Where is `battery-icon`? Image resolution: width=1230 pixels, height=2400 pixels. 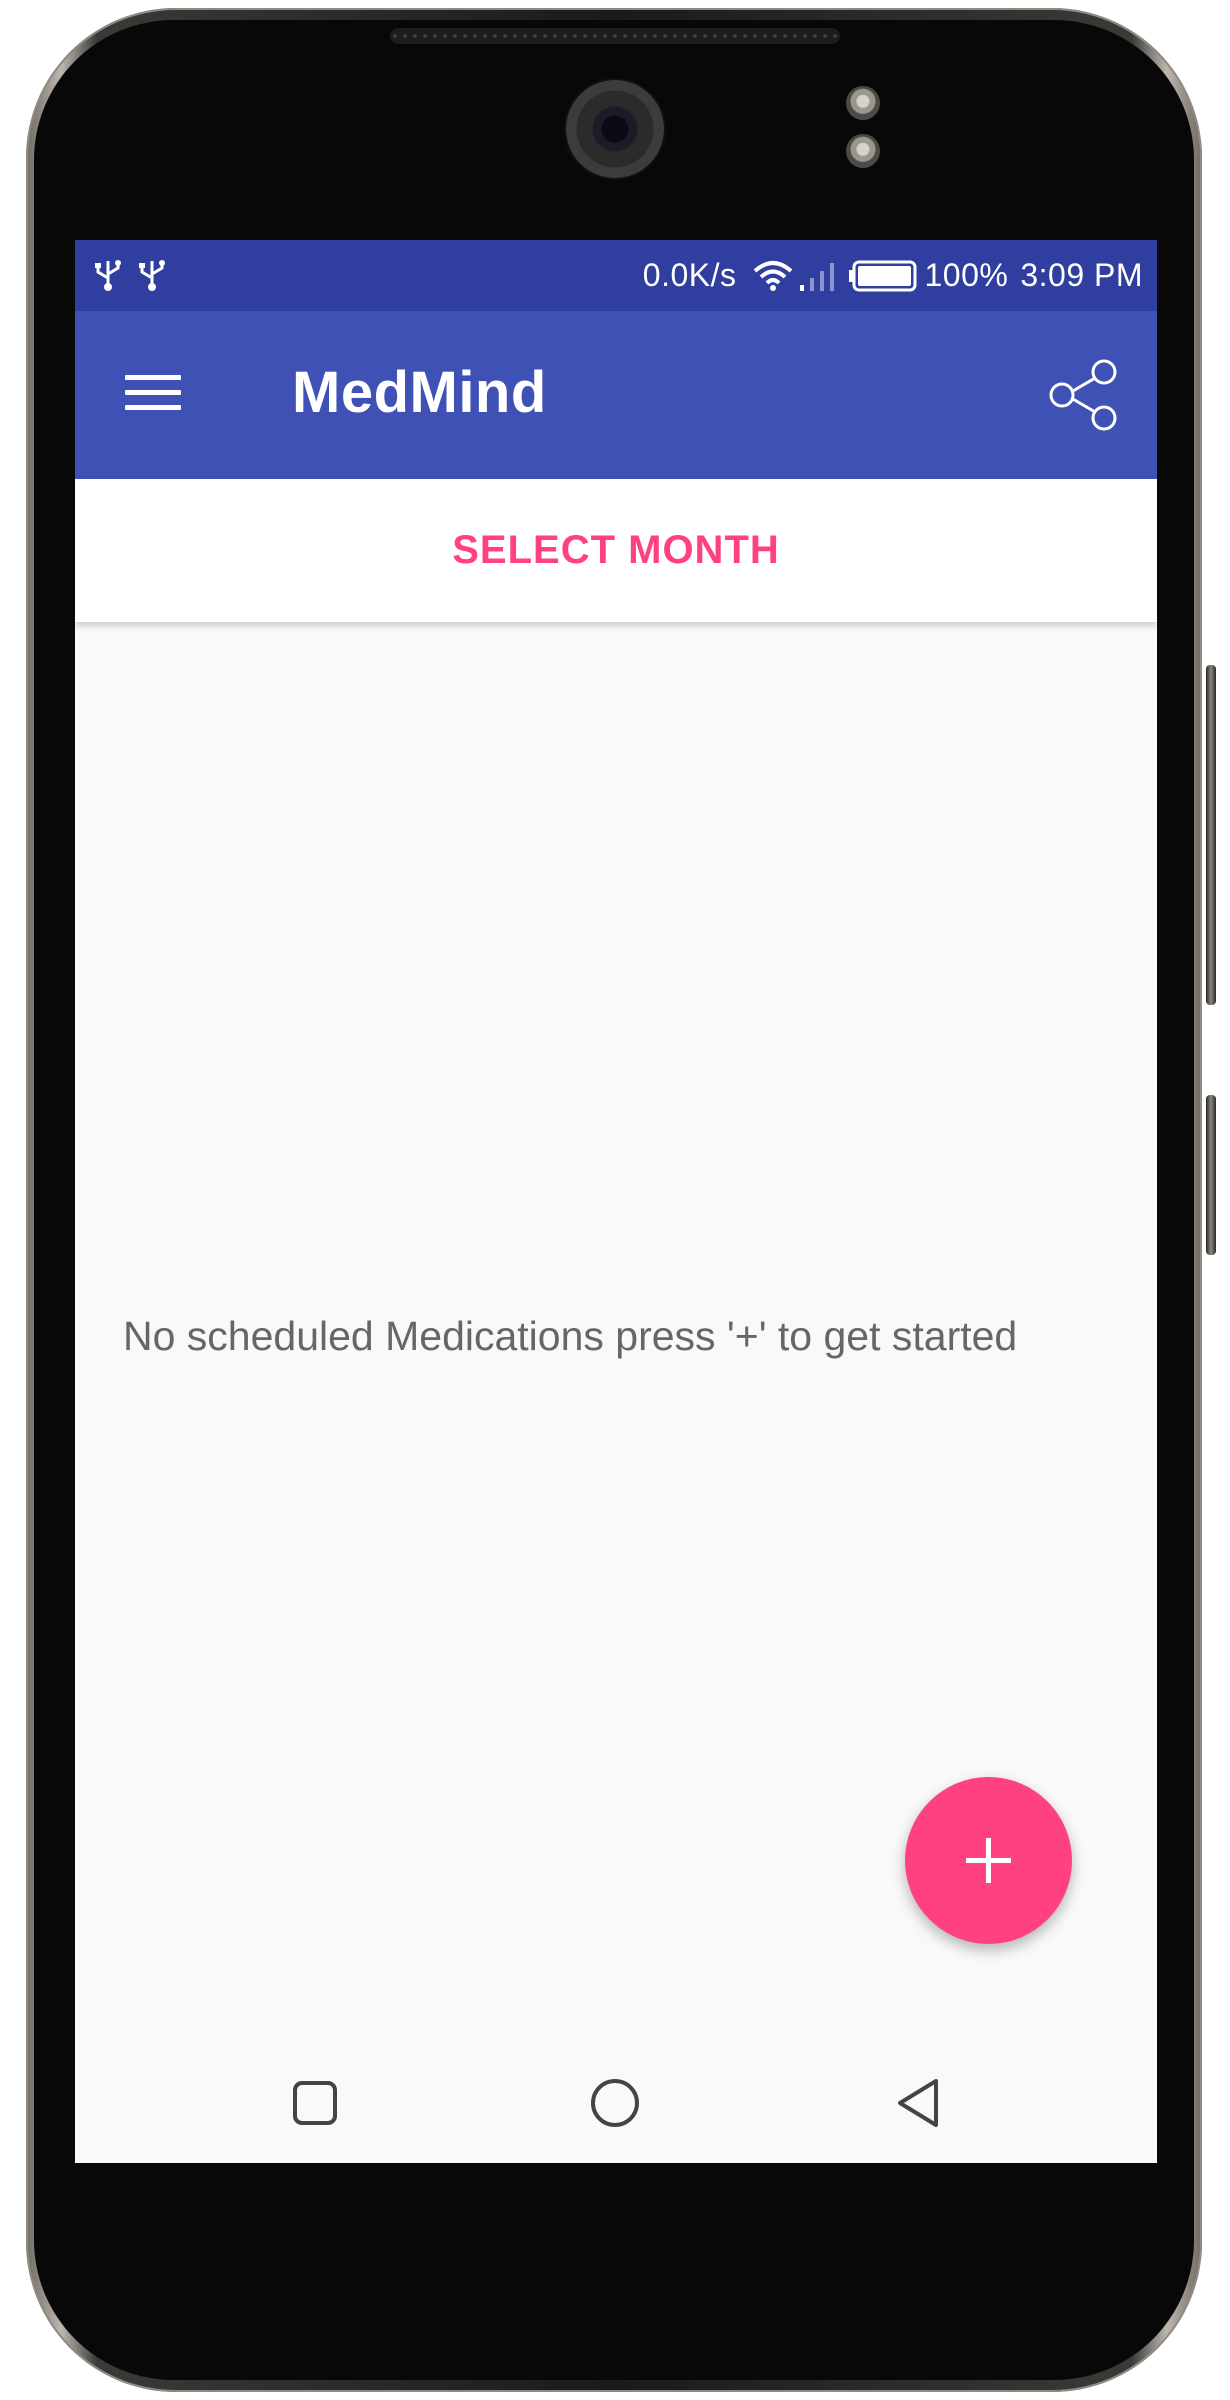
battery-icon is located at coordinates (883, 275).